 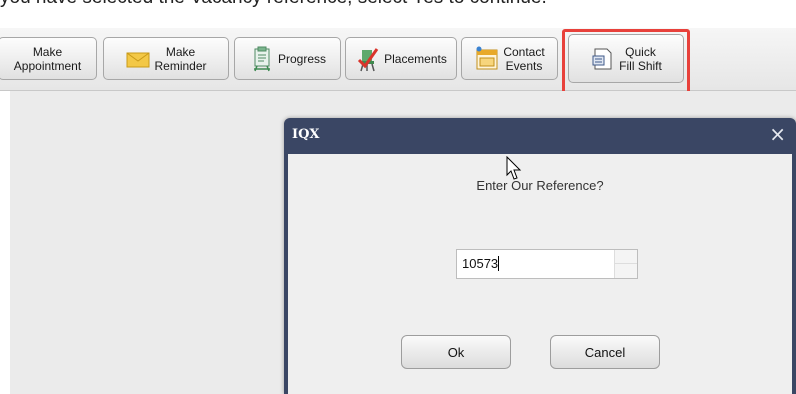 What do you see at coordinates (540, 185) in the screenshot?
I see `dialog-prompt: Enter Our Reference?` at bounding box center [540, 185].